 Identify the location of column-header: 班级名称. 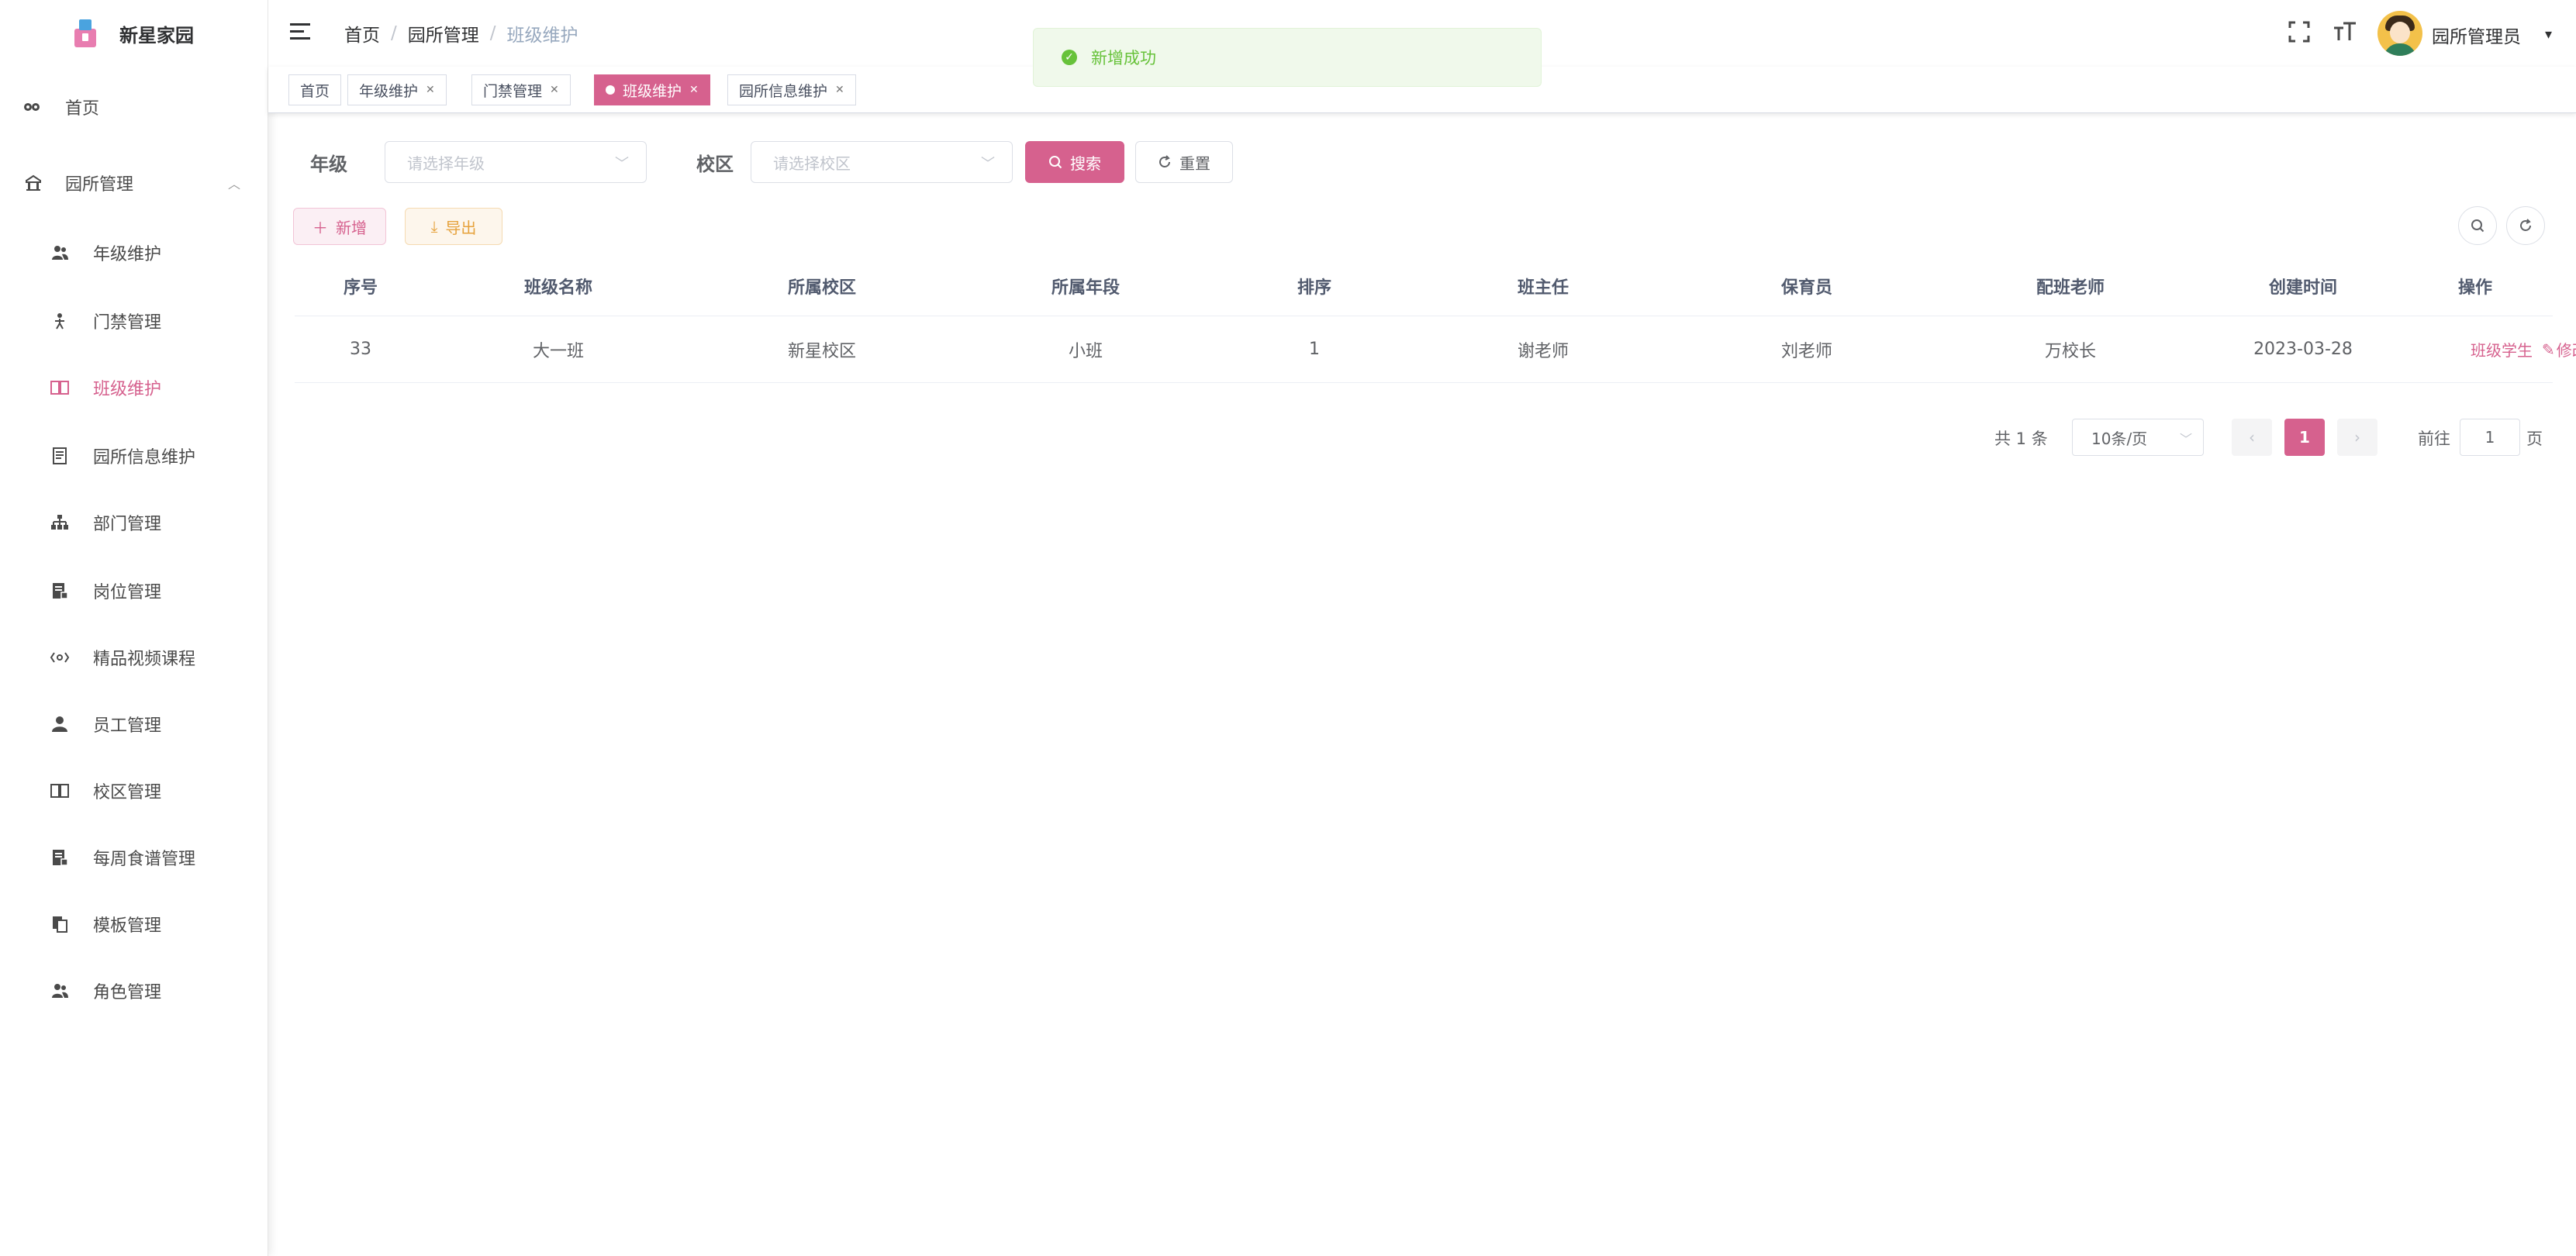
(557, 288).